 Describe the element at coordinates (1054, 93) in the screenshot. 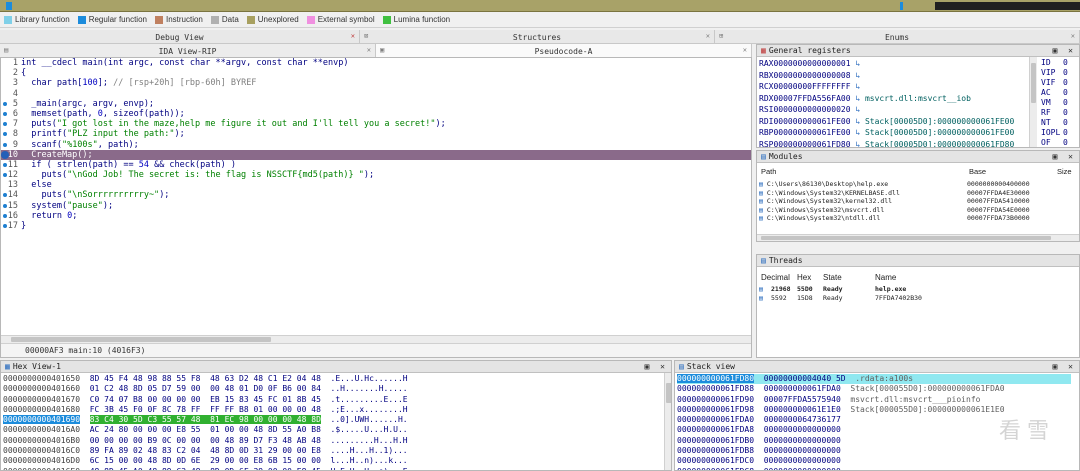

I see `flag-row: AC 0` at that location.